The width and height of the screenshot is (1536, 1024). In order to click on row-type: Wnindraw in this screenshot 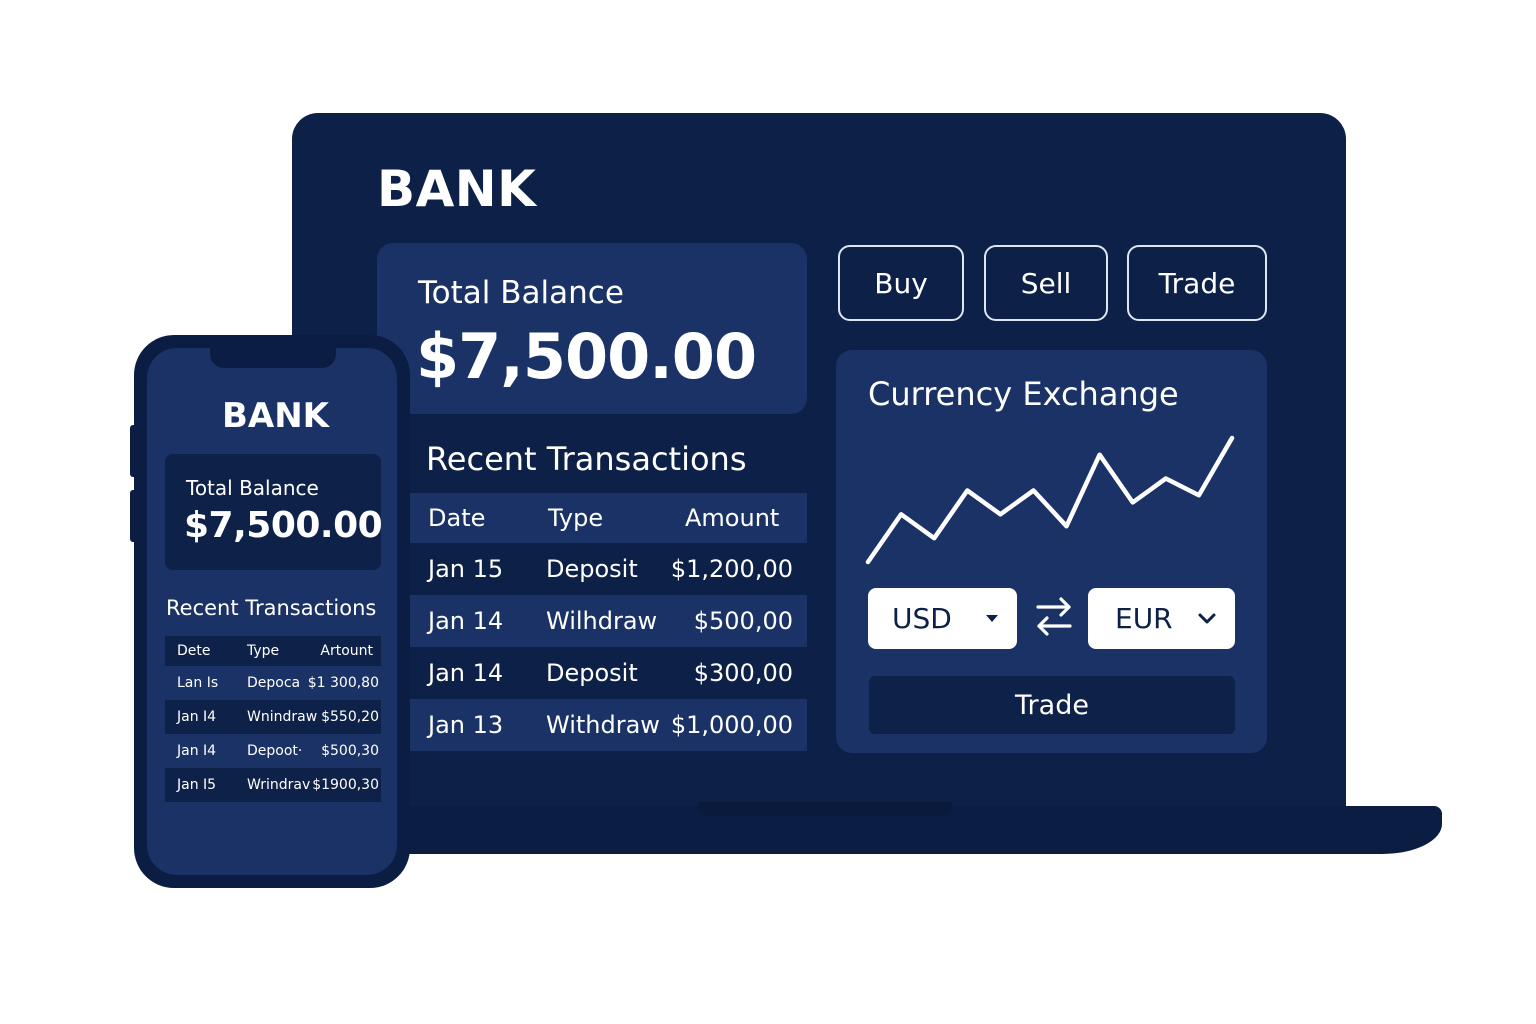, I will do `click(282, 717)`.